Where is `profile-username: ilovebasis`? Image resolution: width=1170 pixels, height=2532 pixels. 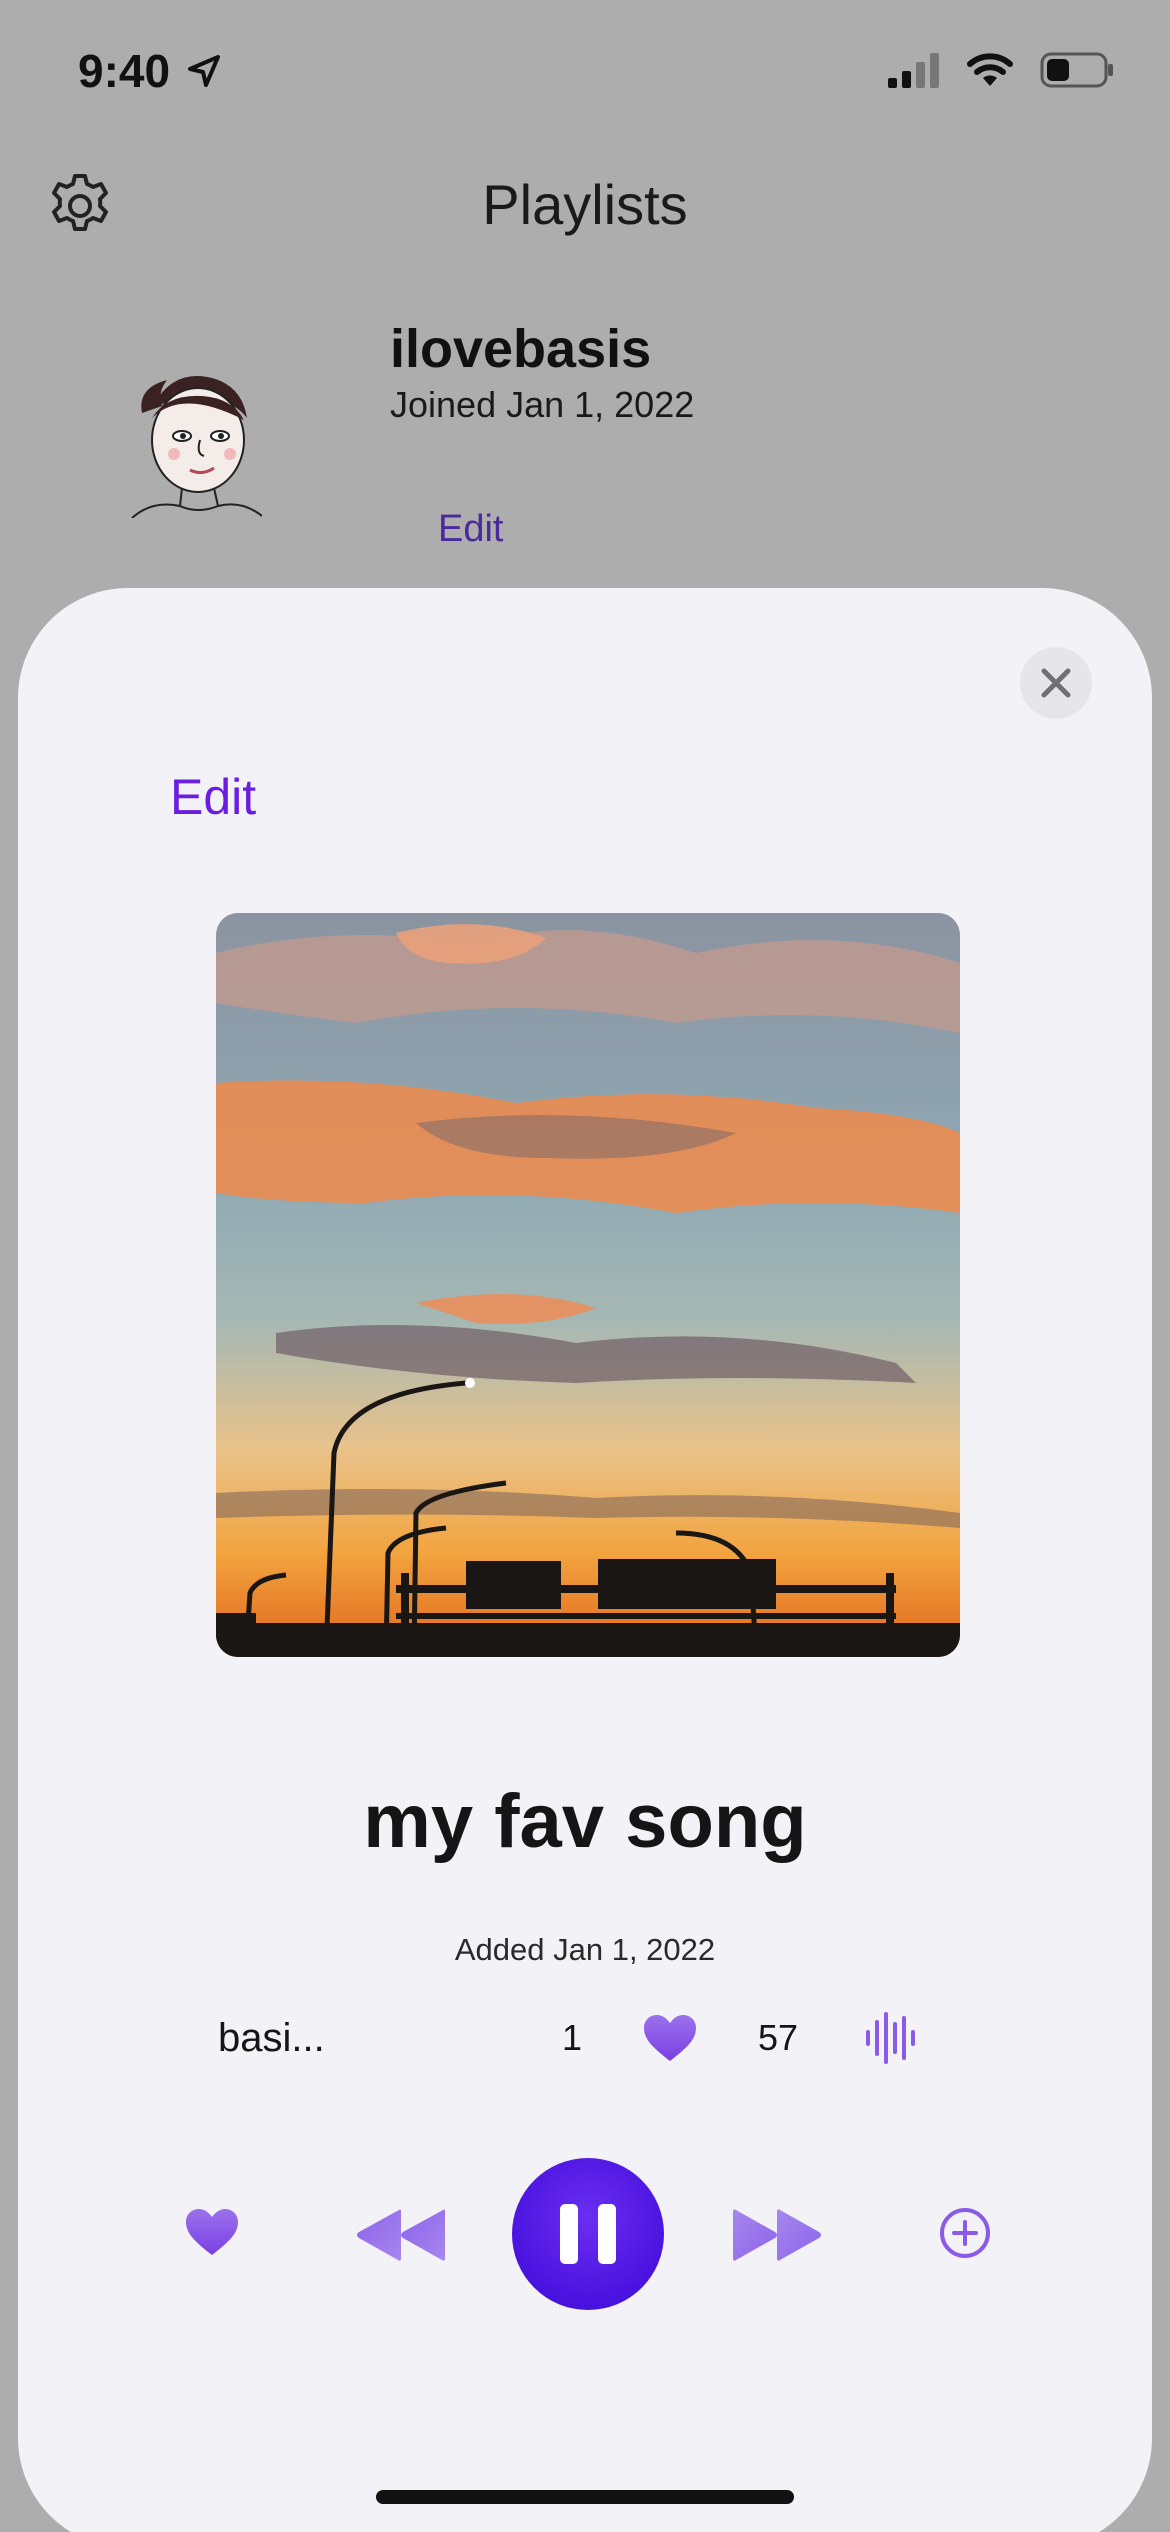
profile-username: ilovebasis is located at coordinates (521, 349).